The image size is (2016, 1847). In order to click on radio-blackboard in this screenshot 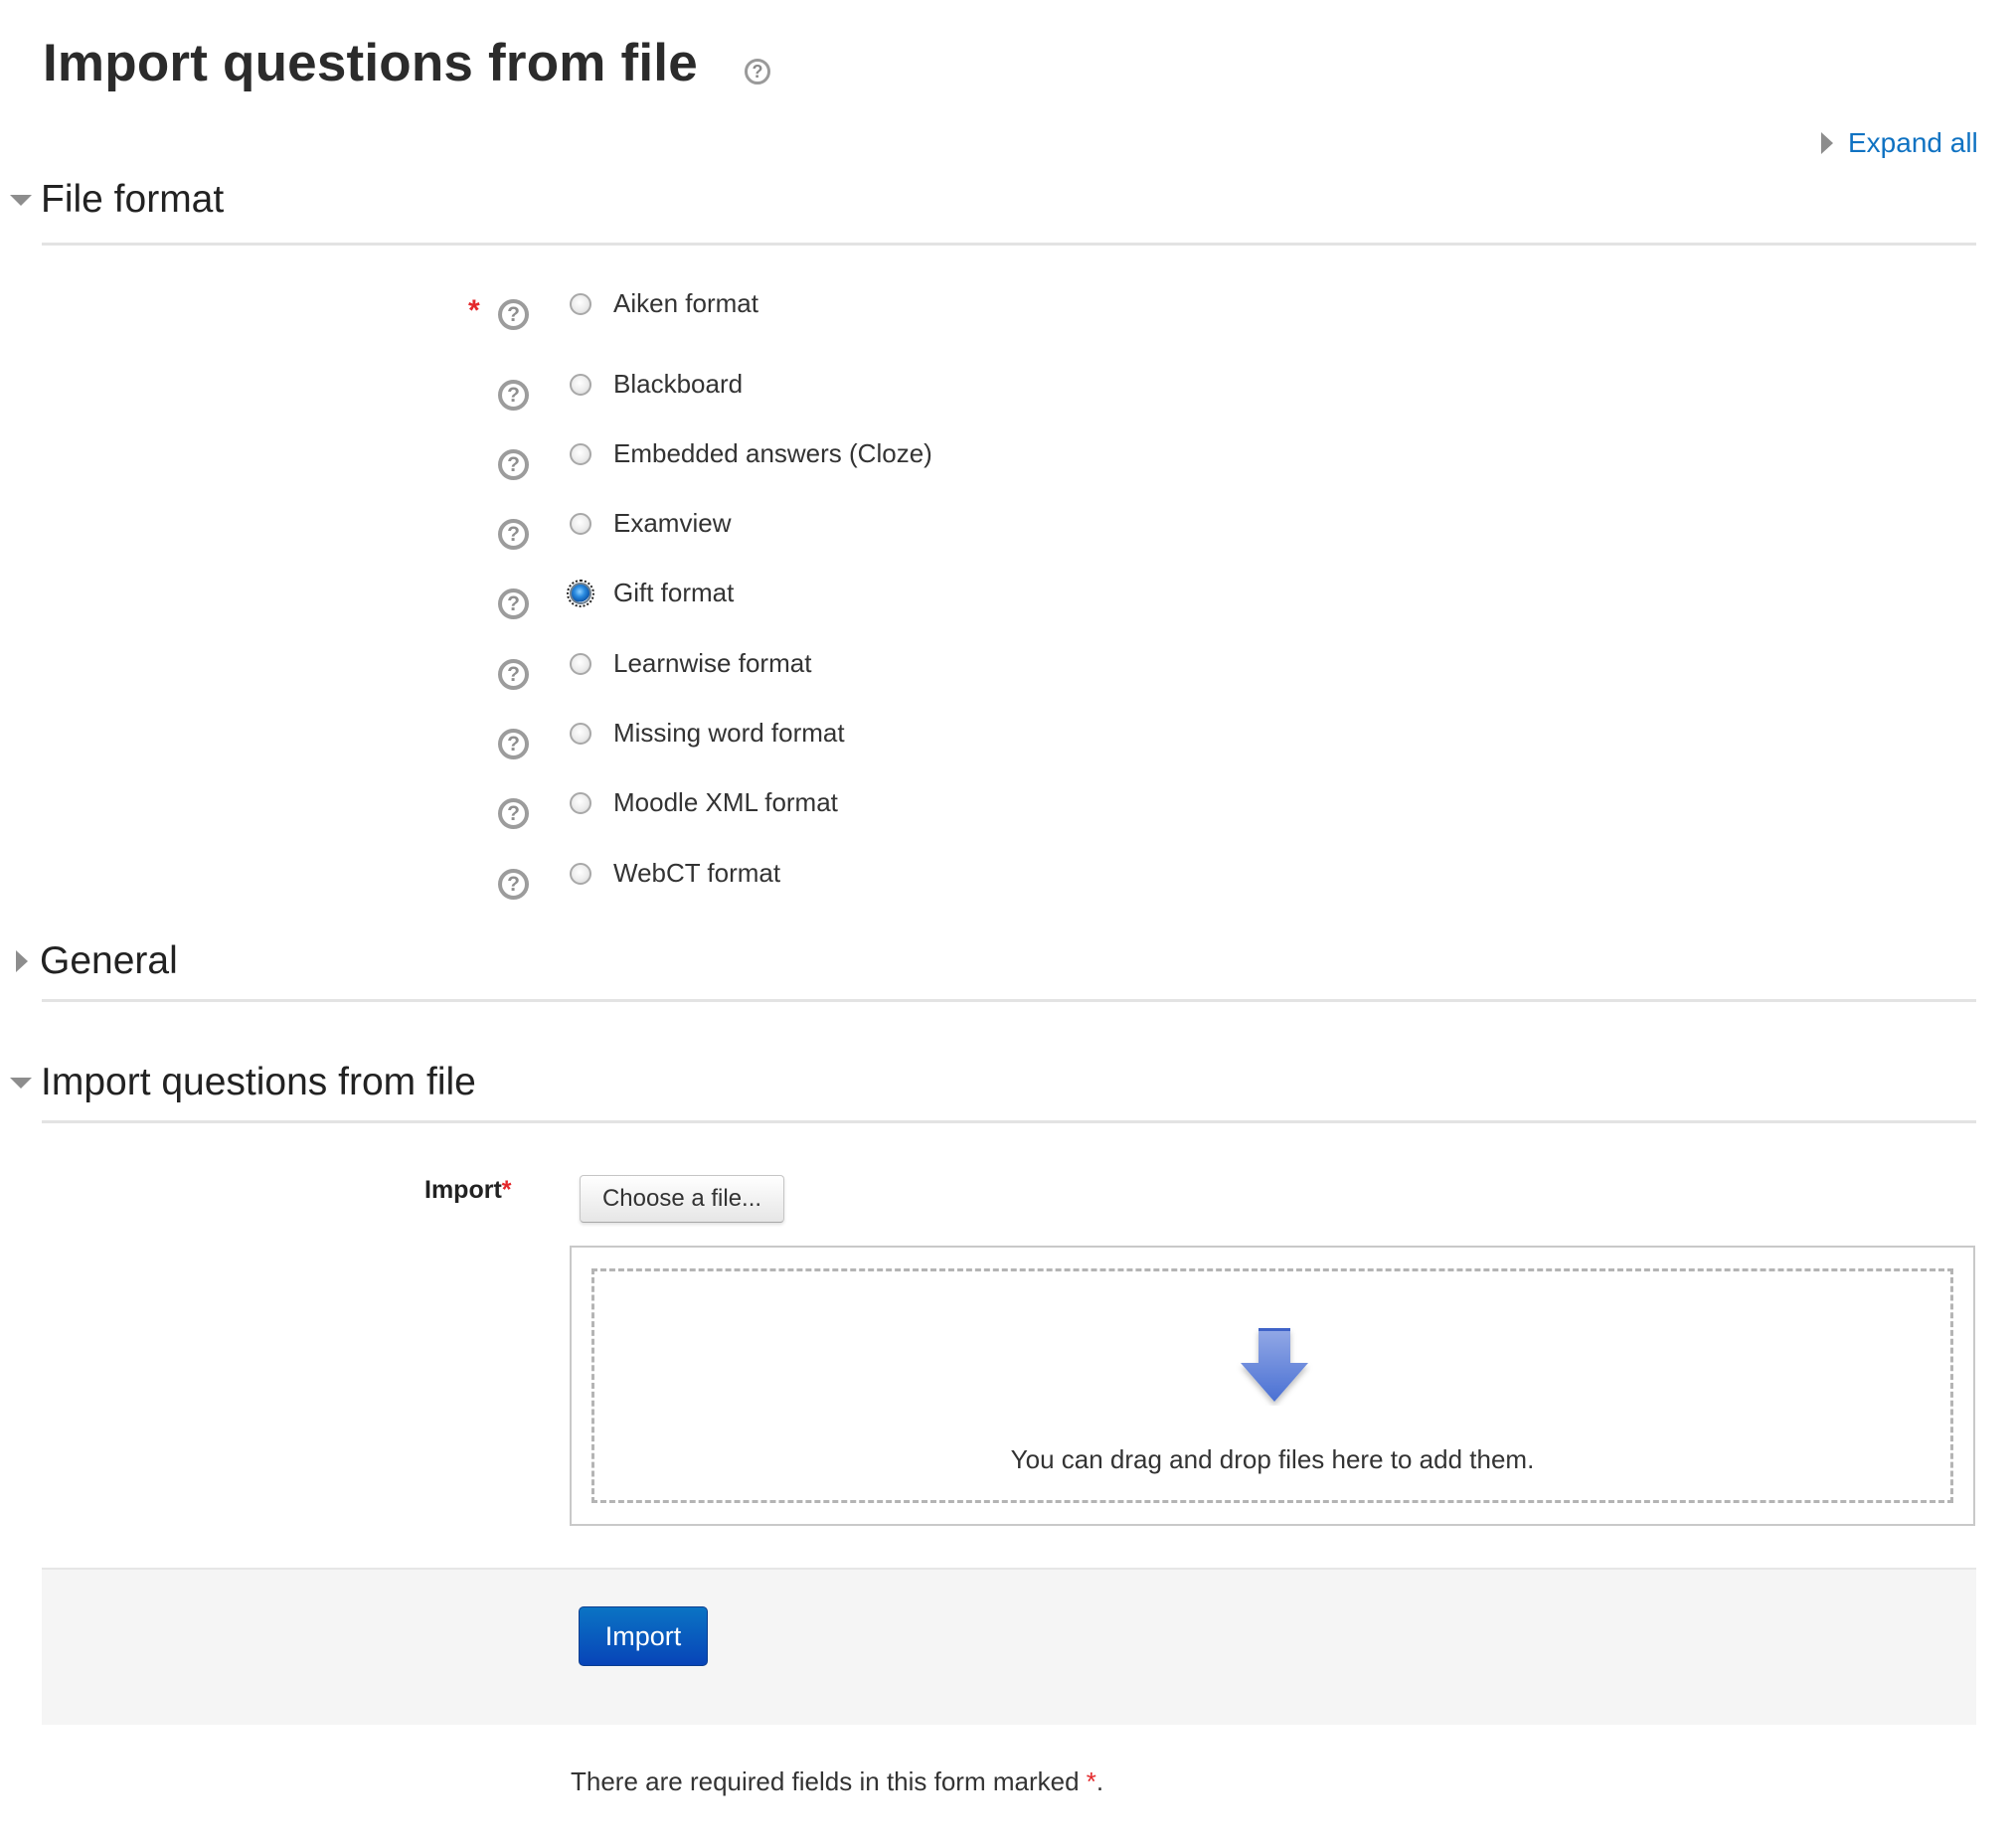, I will do `click(580, 385)`.